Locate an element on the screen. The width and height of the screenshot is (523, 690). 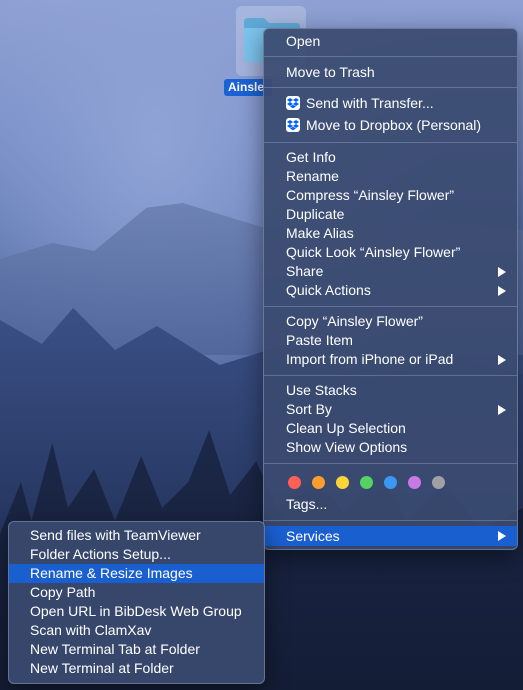
menu-item-open: Open is located at coordinates (390, 41).